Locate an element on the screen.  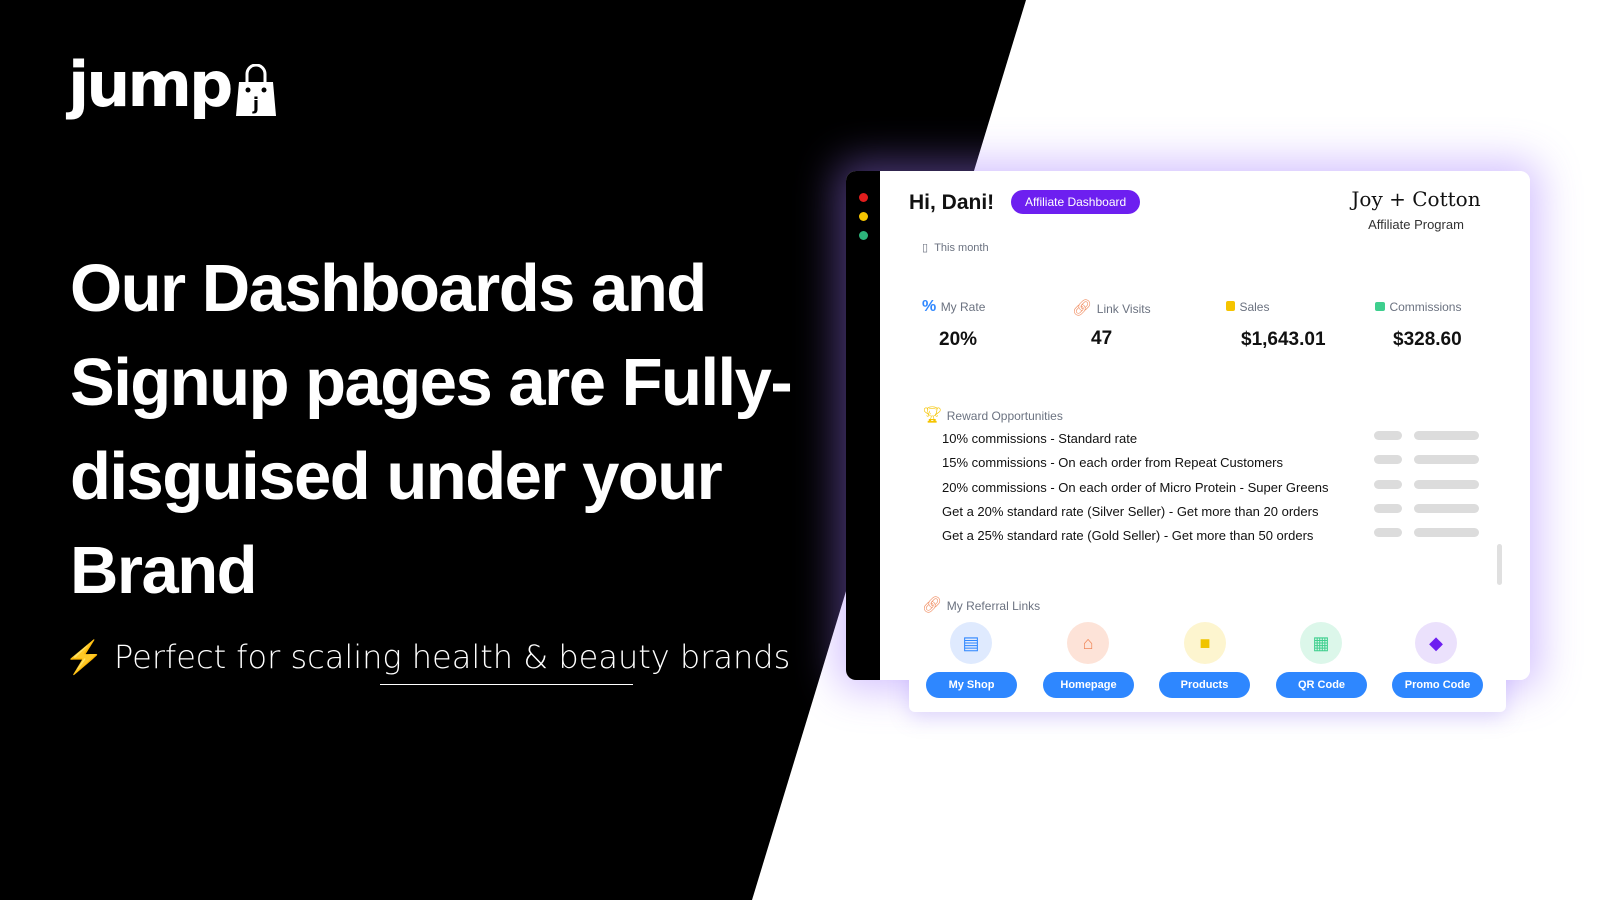
trophy-icon: 🏆︎ is located at coordinates (932, 415).